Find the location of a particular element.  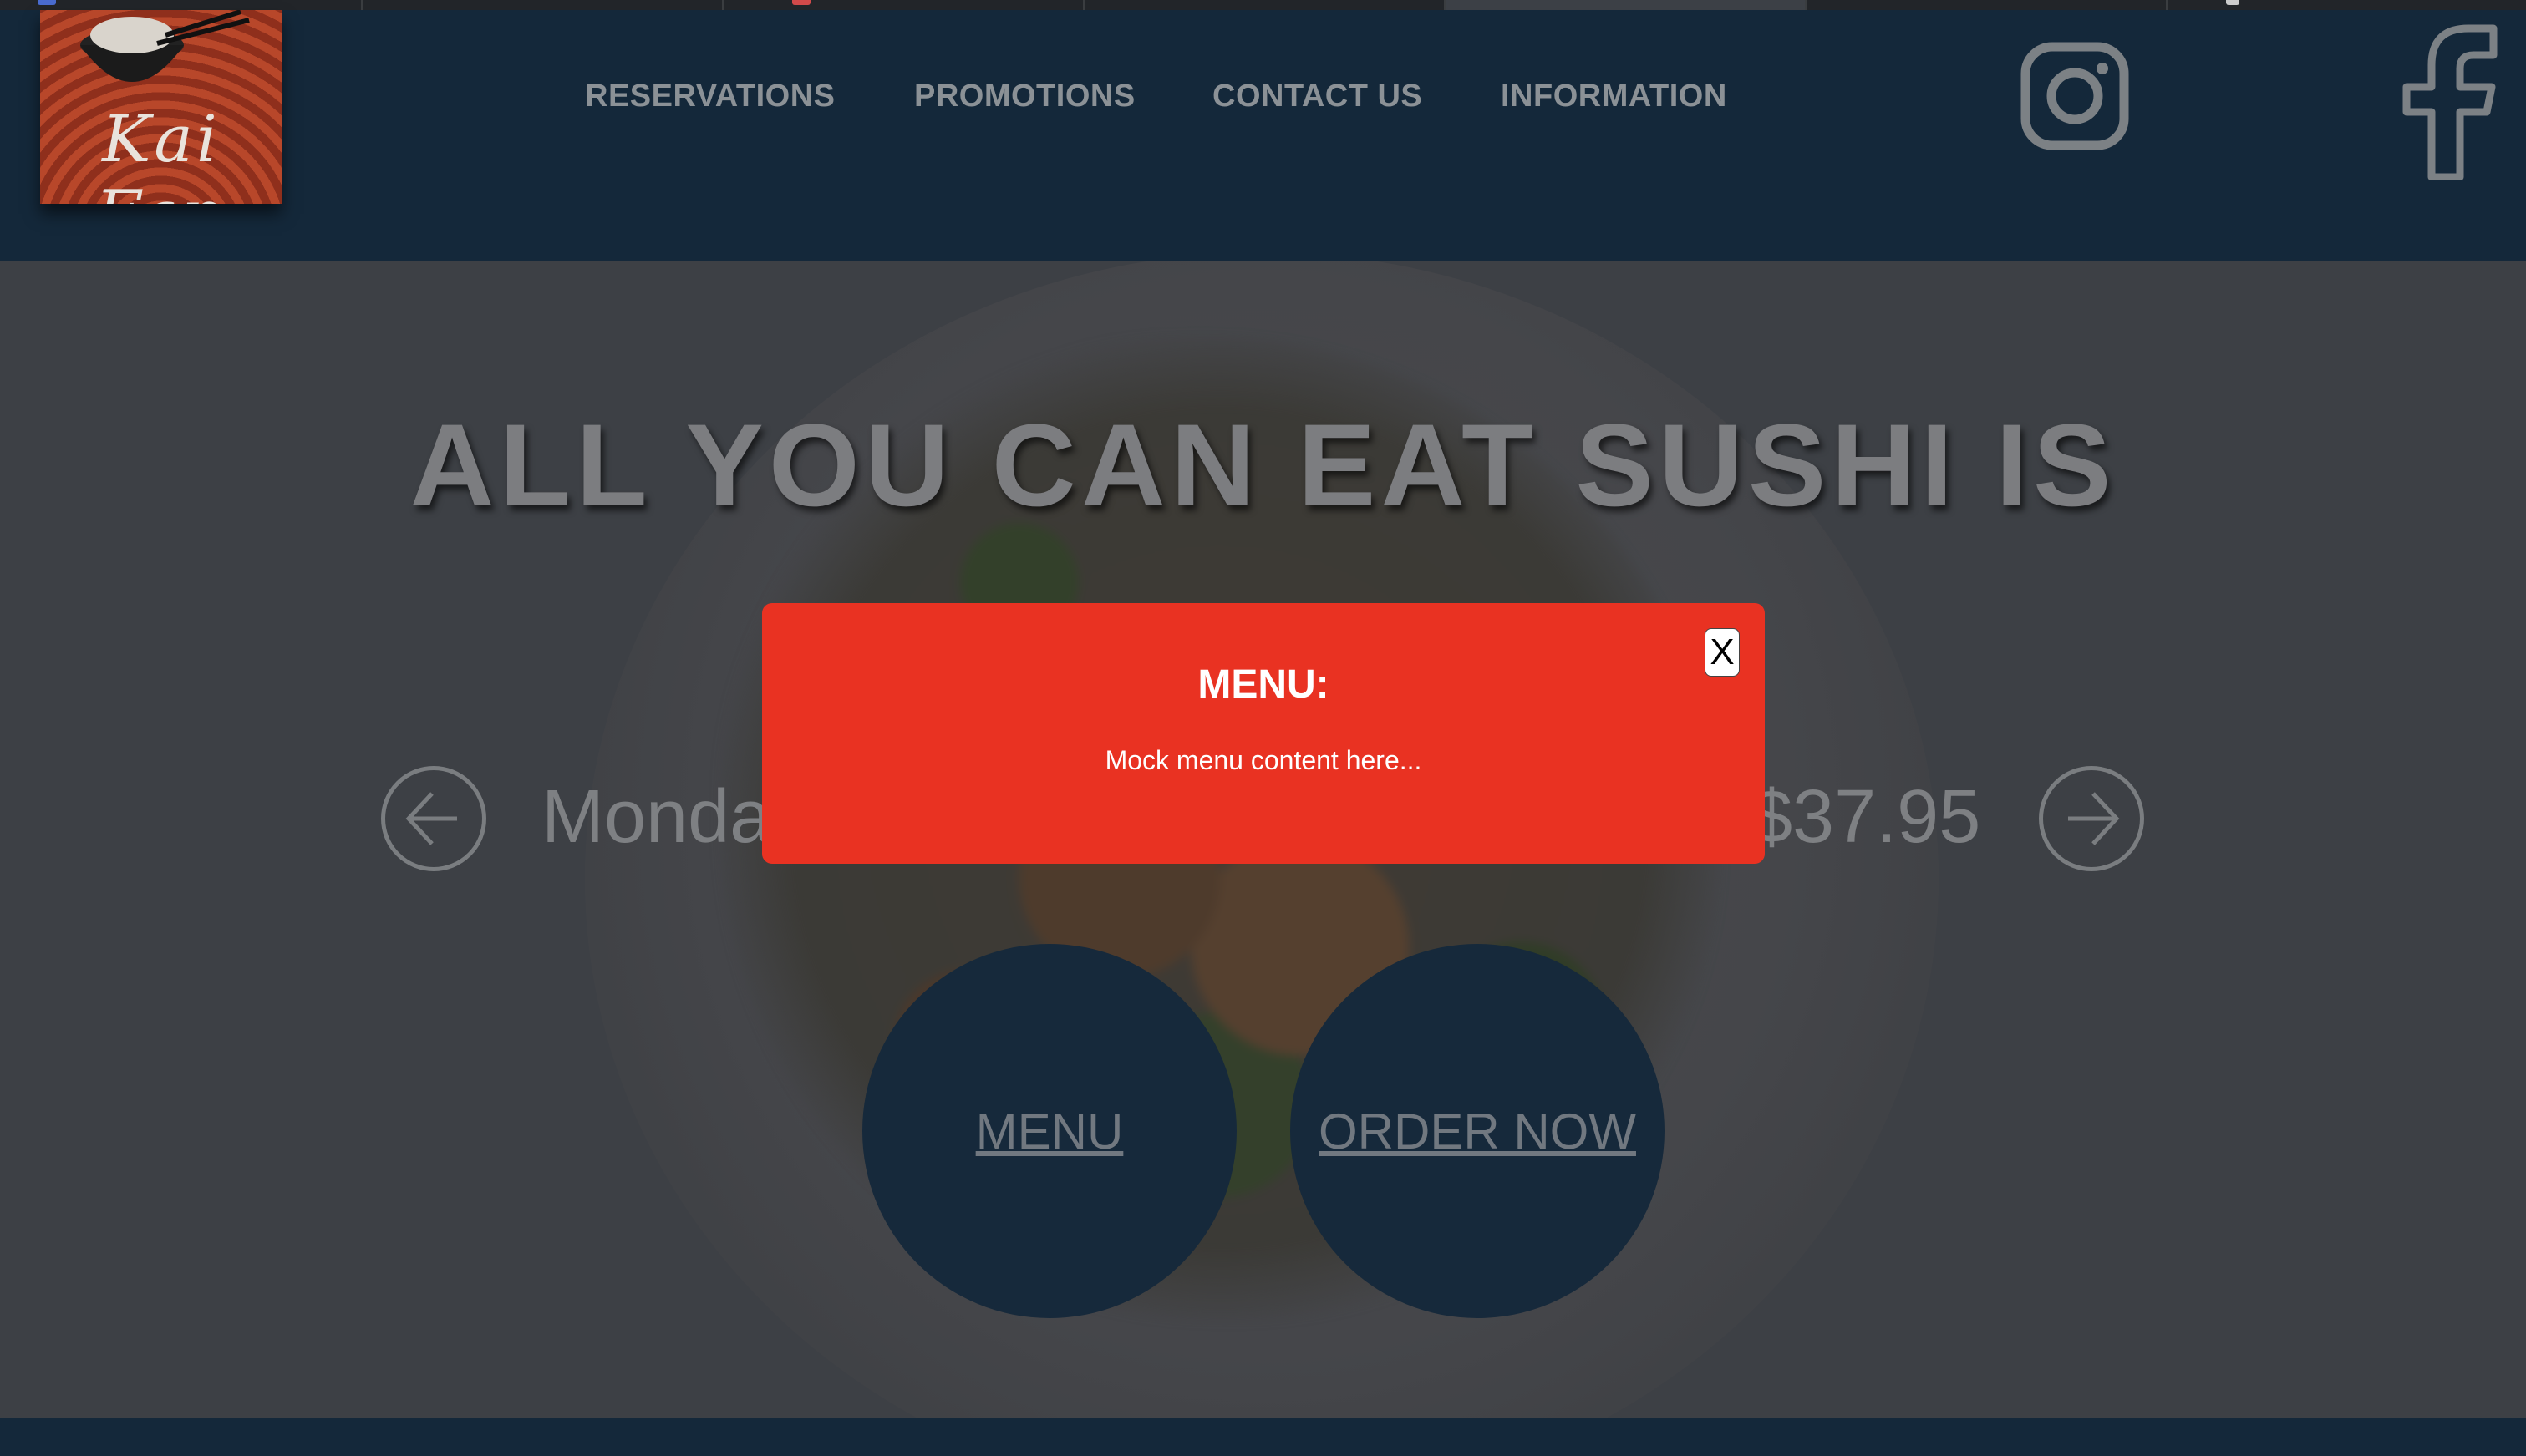

carousel-prev-button is located at coordinates (433, 818).